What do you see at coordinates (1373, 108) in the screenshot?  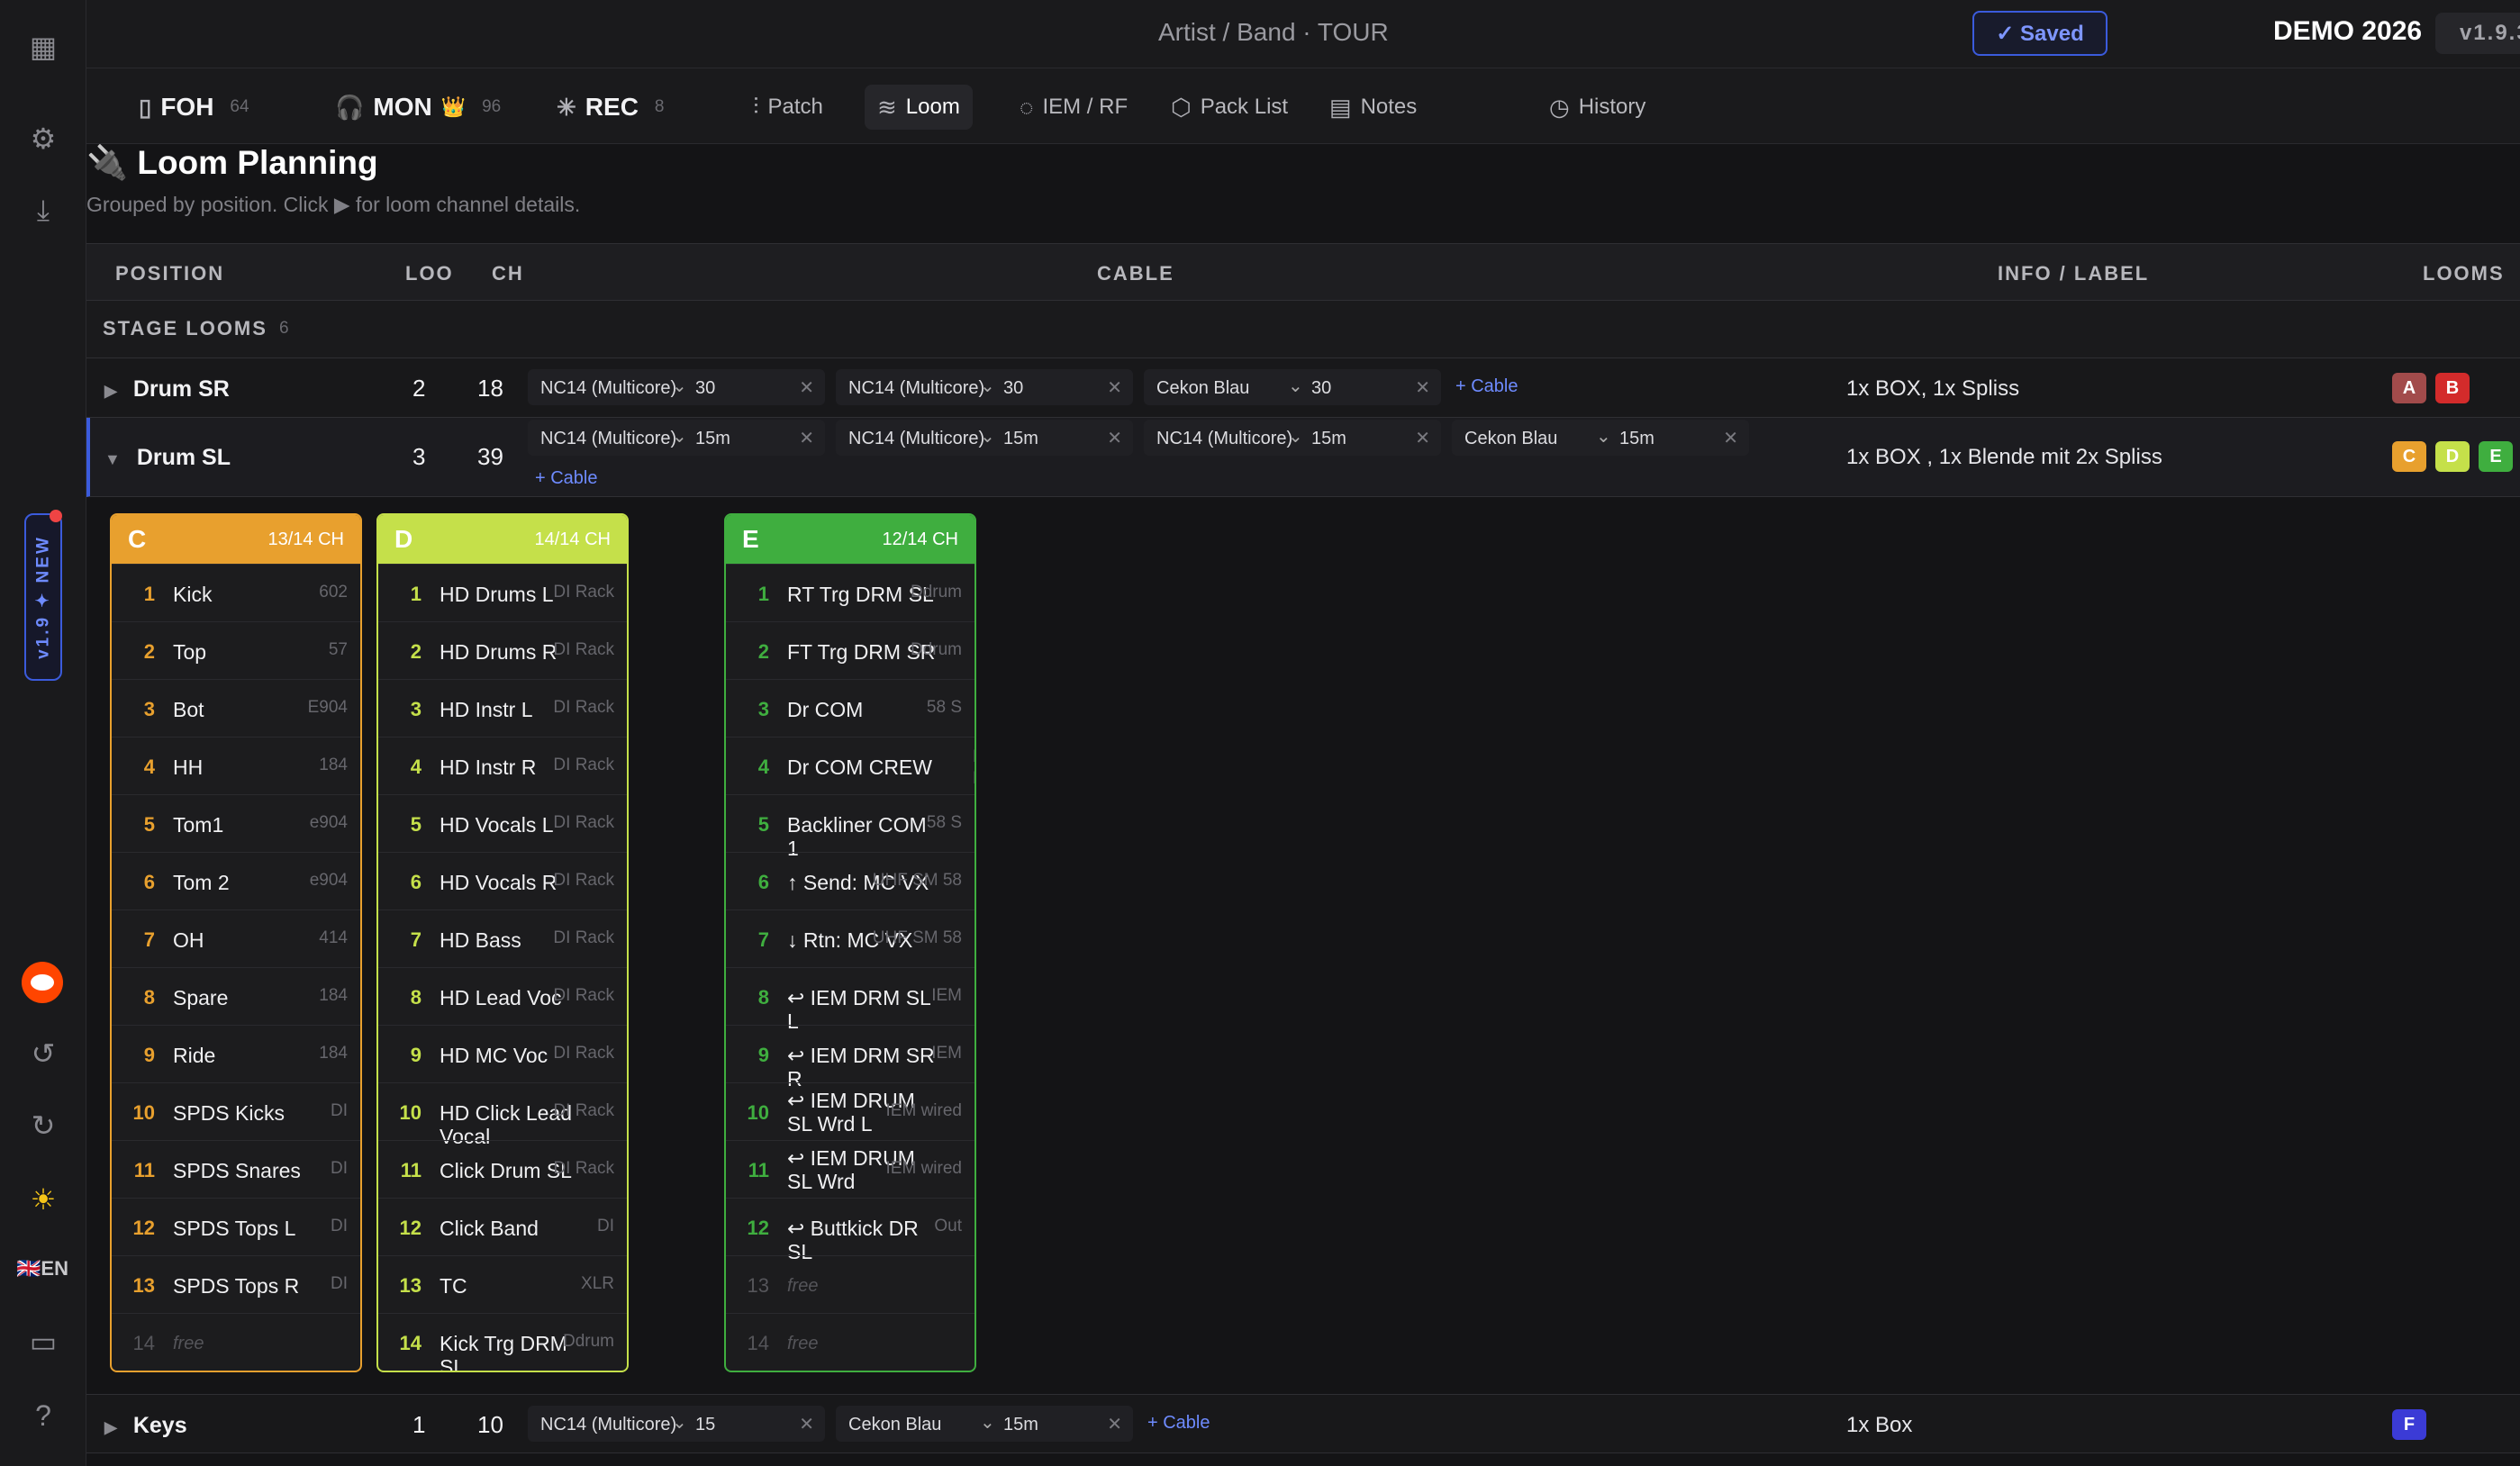 I see `tab-notes: ▤ Notes` at bounding box center [1373, 108].